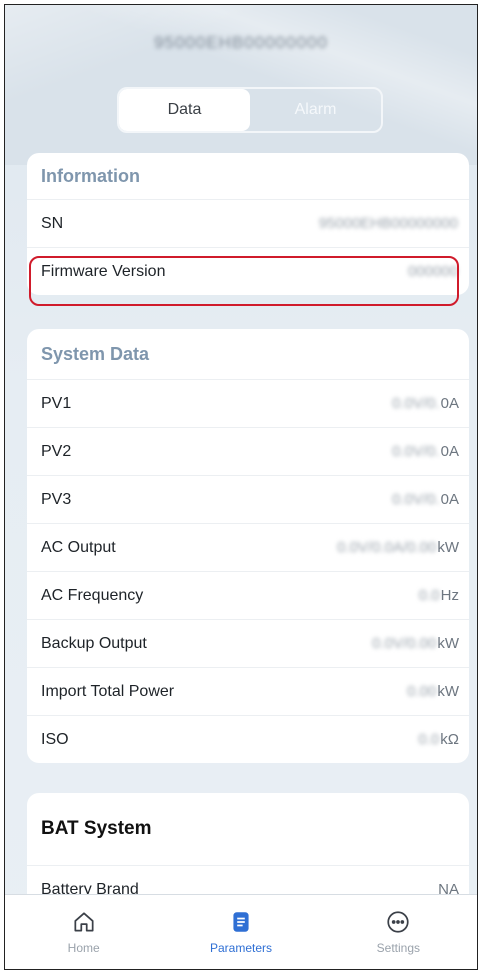  What do you see at coordinates (248, 452) in the screenshot?
I see `sys-row-pv2: PV2 0.0V/0. 0A` at bounding box center [248, 452].